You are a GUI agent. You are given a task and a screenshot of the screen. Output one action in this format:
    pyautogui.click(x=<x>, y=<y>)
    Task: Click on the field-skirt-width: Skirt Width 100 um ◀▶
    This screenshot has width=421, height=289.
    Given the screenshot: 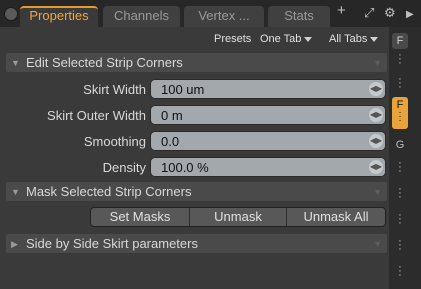 What is the action you would take?
    pyautogui.click(x=196, y=89)
    